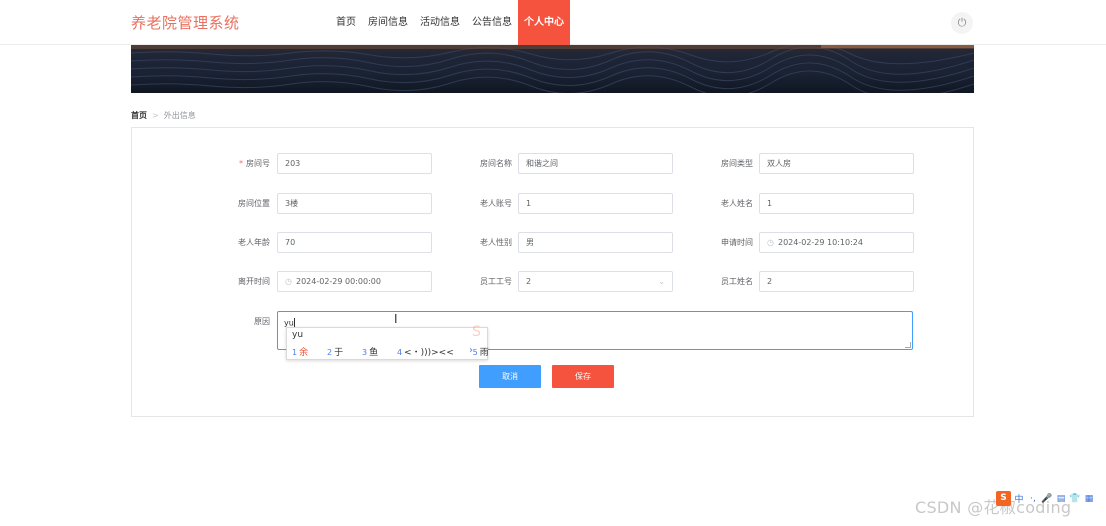 This screenshot has height=526, width=1106. I want to click on leave-time-picker: ◷ 2024-02-29 00:00:00, so click(354, 281).